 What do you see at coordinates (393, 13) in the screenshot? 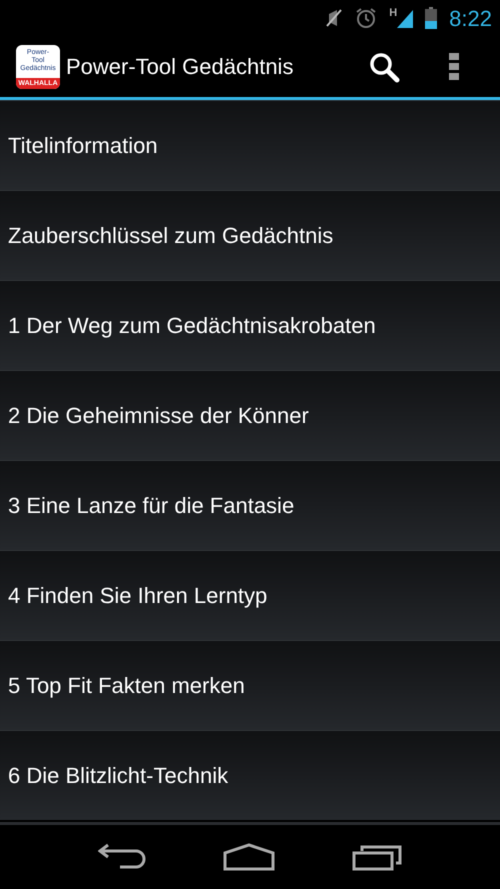
I see `network-type: H` at bounding box center [393, 13].